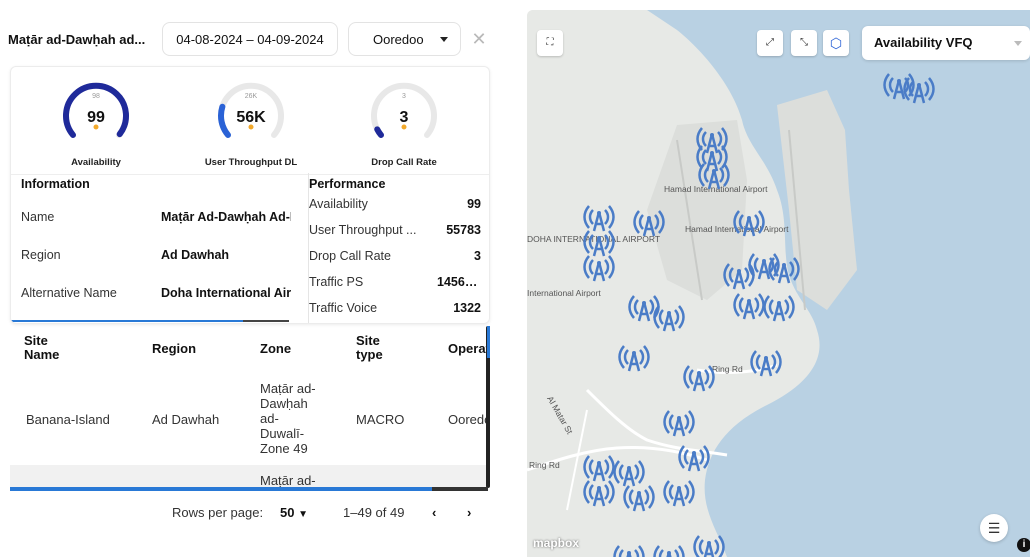 Image resolution: width=1030 pixels, height=557 pixels. What do you see at coordinates (399, 204) in the screenshot?
I see `perf-row: Availability 99` at bounding box center [399, 204].